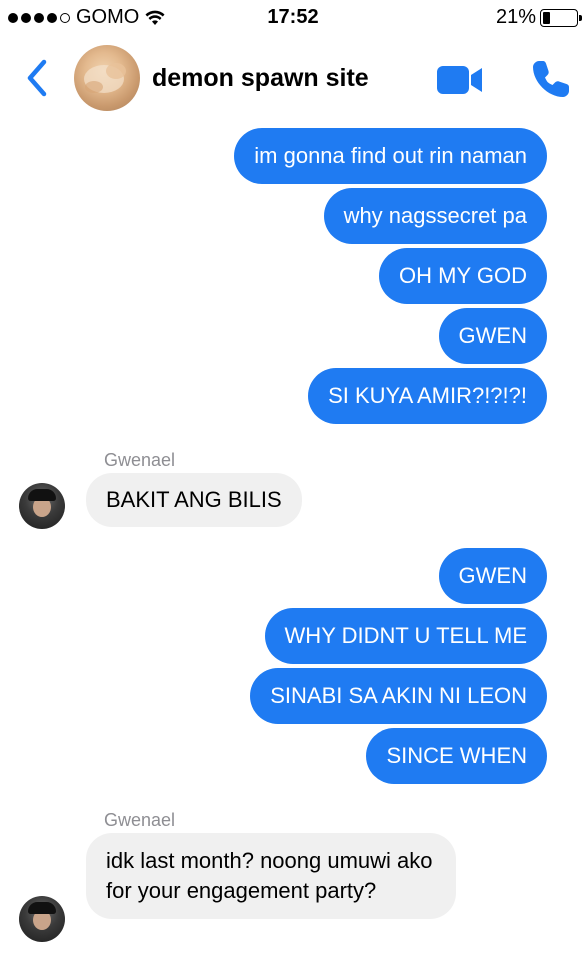  I want to click on outgoing-message: SI KUYA AMIR?!?!?!, so click(427, 396).